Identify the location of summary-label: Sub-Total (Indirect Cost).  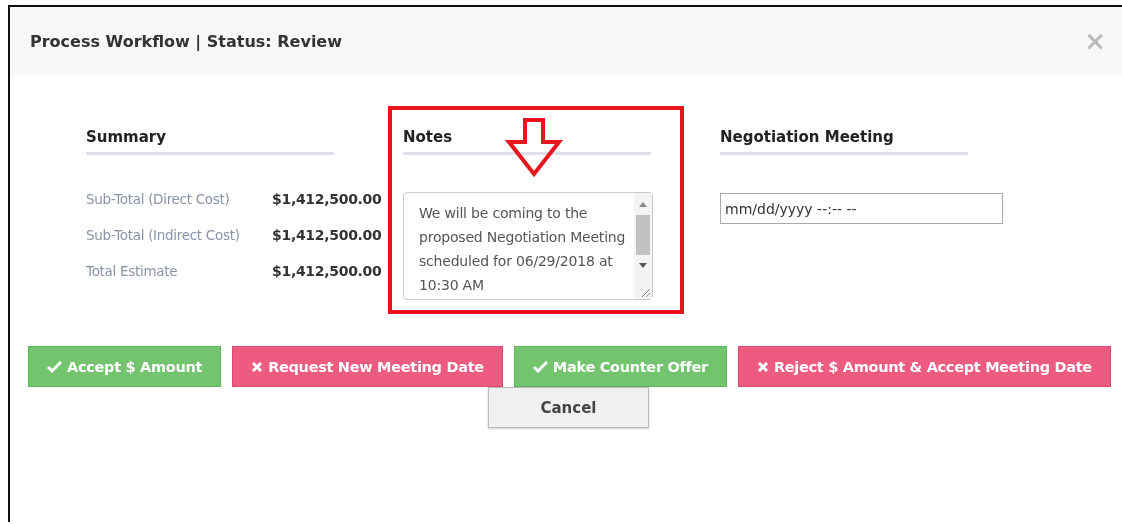
(163, 235).